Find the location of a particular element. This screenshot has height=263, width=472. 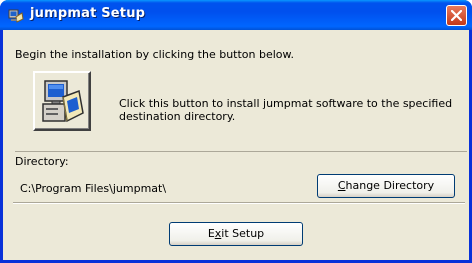

setup-app-icon is located at coordinates (16, 16).